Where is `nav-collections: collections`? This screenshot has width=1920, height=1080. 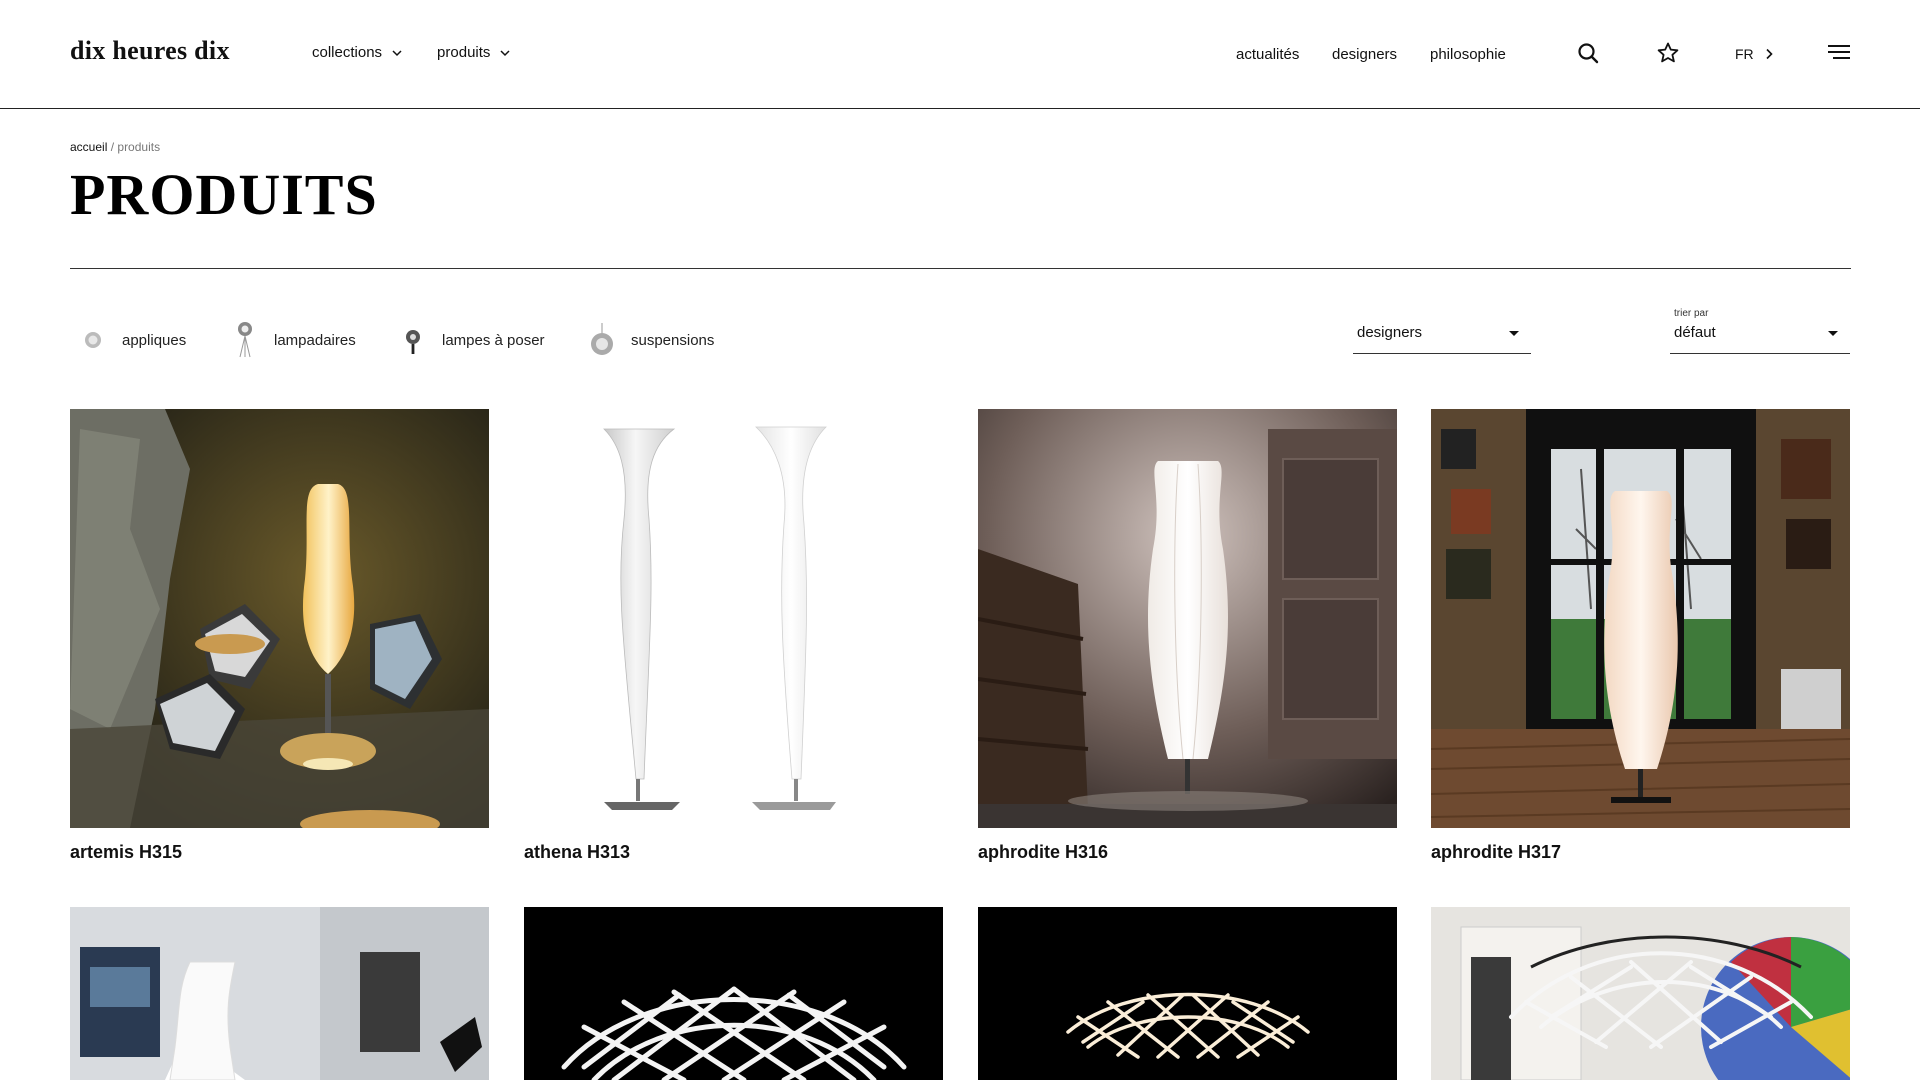 nav-collections: collections is located at coordinates (358, 52).